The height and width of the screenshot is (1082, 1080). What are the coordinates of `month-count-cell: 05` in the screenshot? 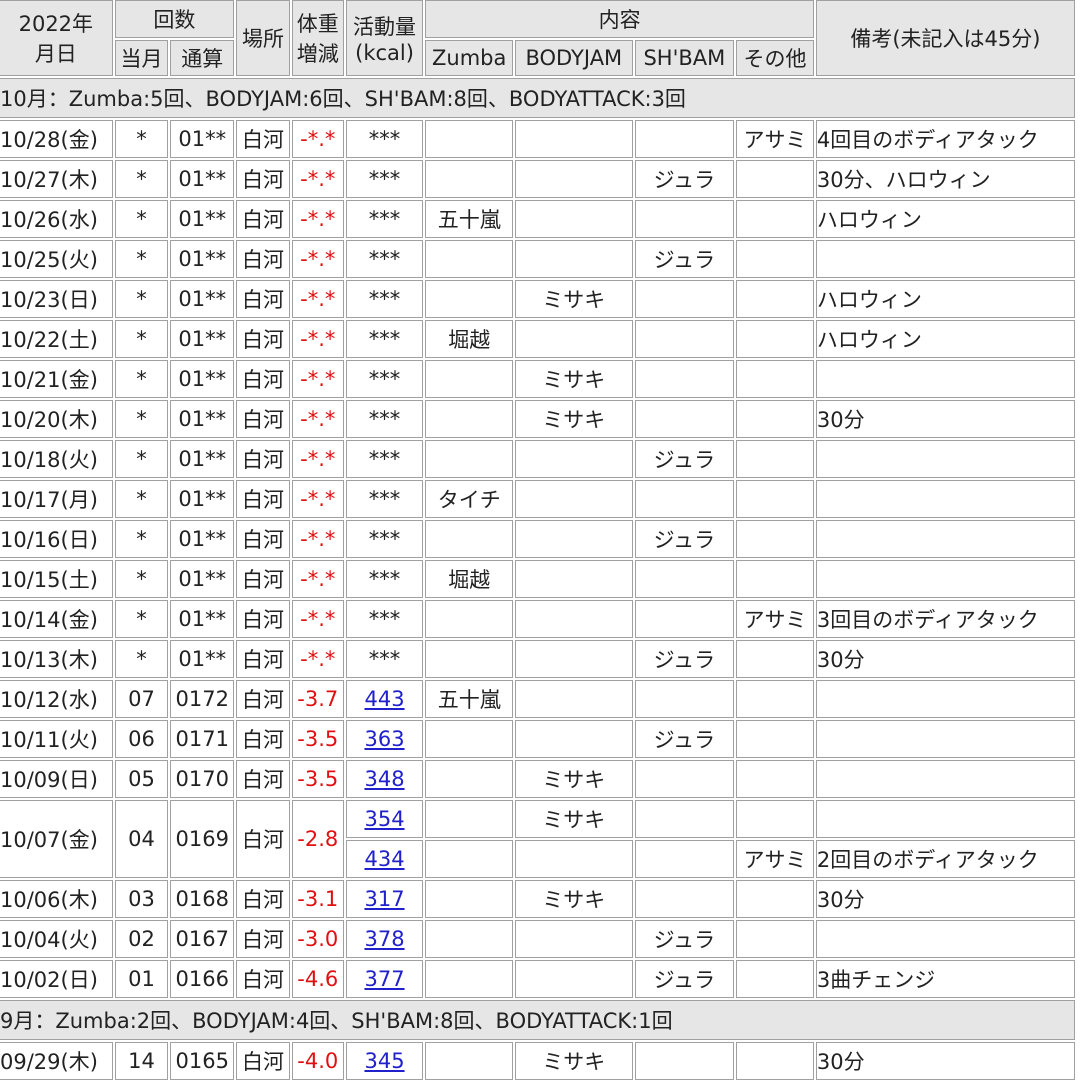 It's located at (141, 779).